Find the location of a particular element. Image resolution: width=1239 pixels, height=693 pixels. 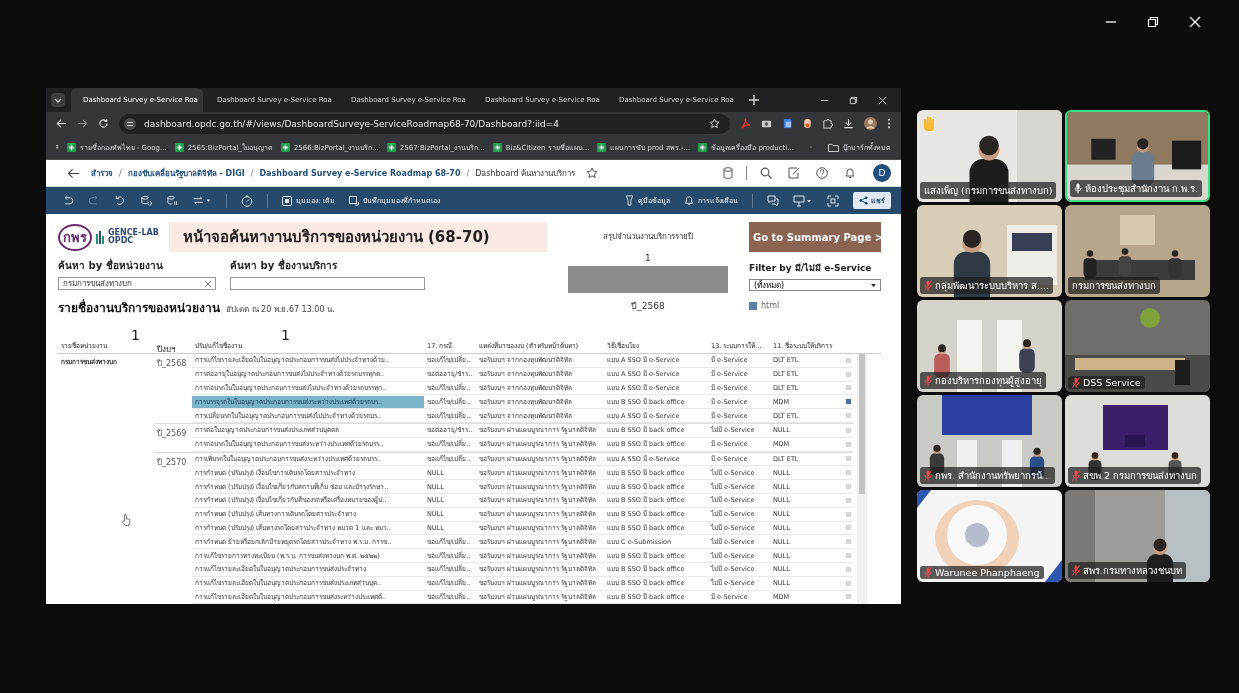

puzzle-icon is located at coordinates (827, 124).